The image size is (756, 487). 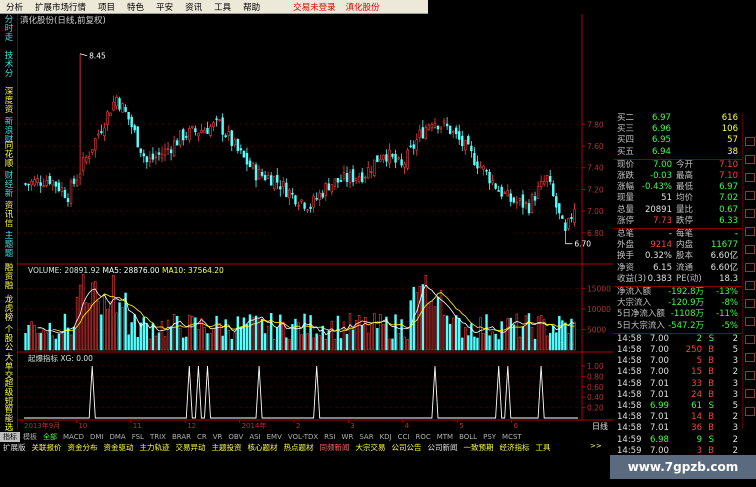 I want to click on menu-analysis: 分析, so click(x=14, y=7).